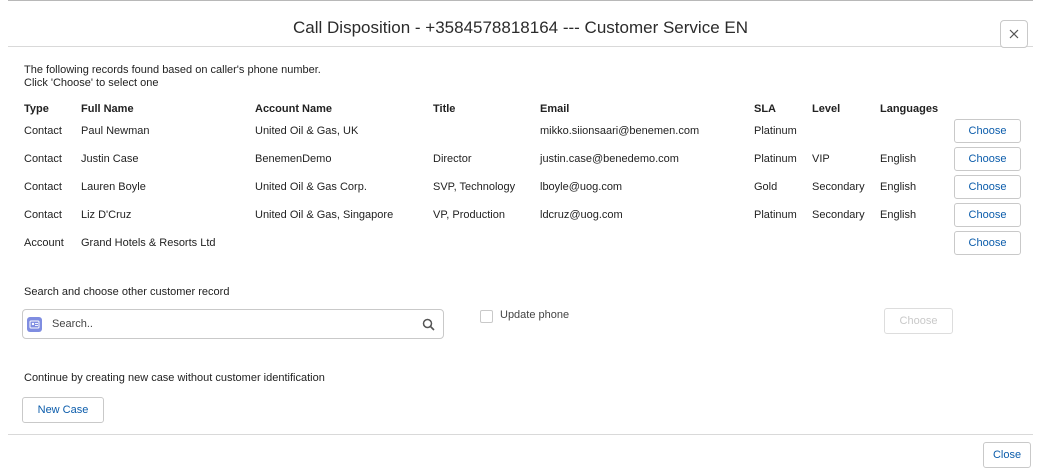 This screenshot has width=1041, height=472. What do you see at coordinates (113, 187) in the screenshot?
I see `cell-full-name: Lauren Boyle` at bounding box center [113, 187].